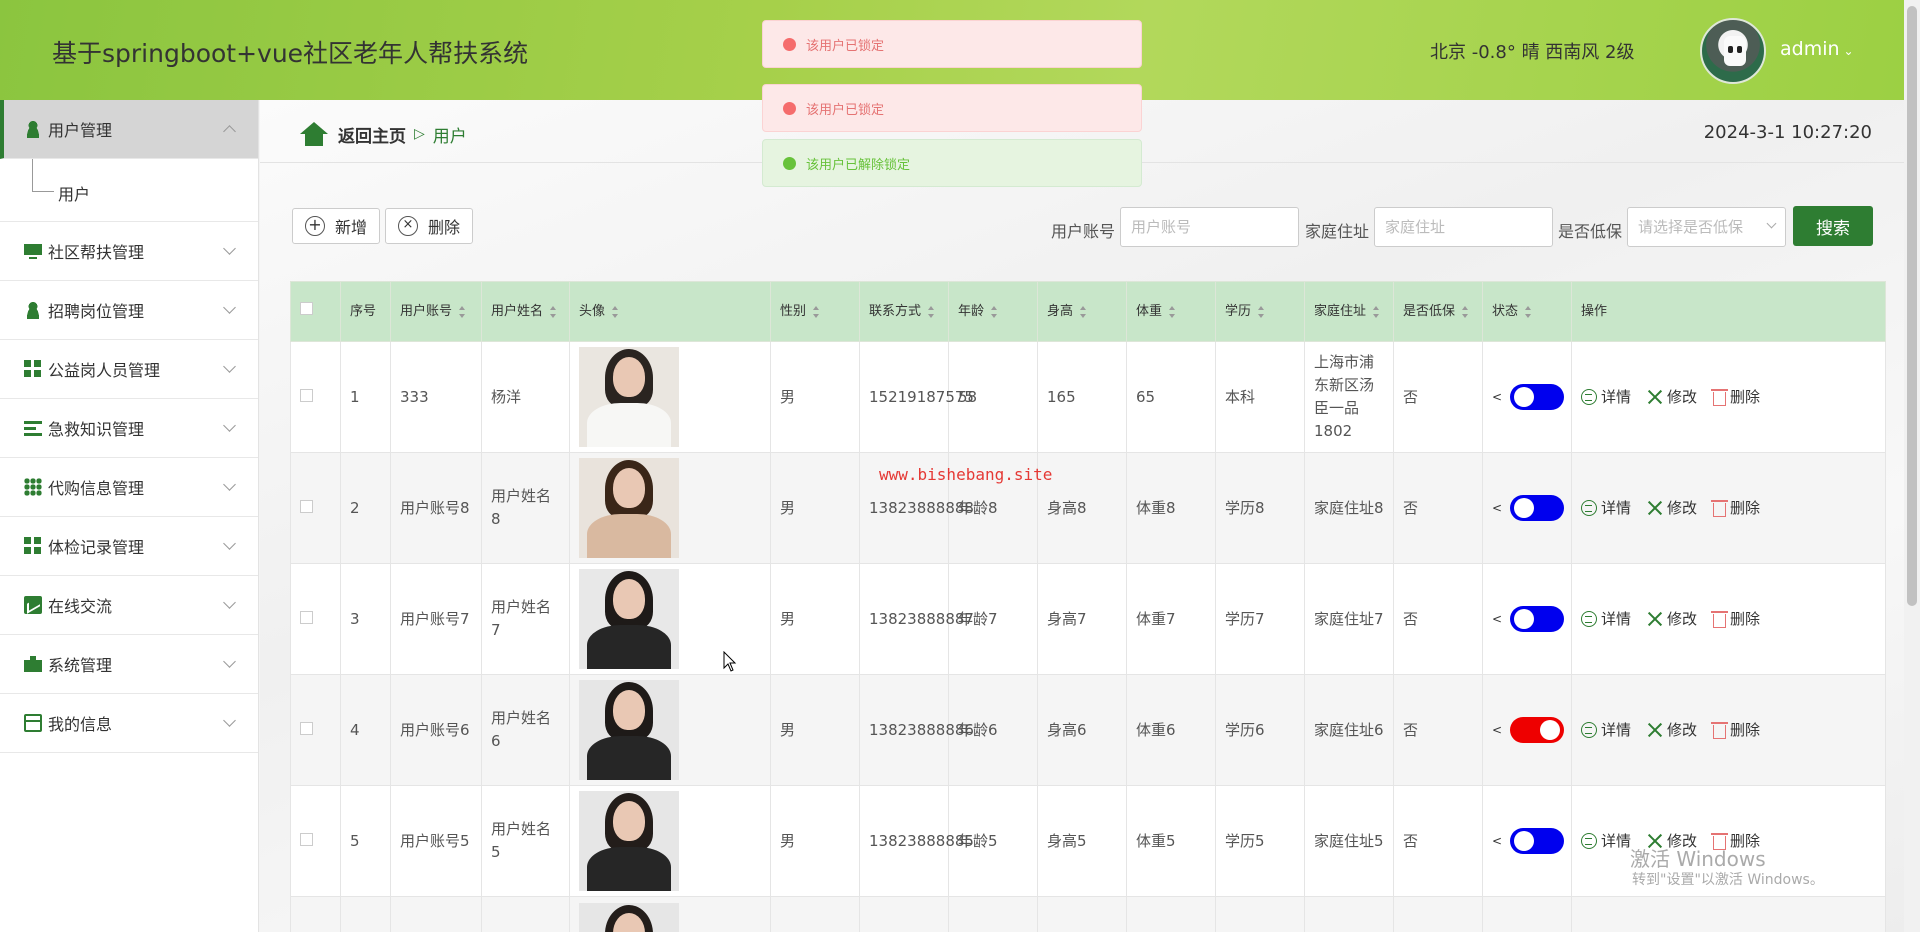  Describe the element at coordinates (1438, 311) in the screenshot. I see `column-header-lowincome: 是否低保` at that location.